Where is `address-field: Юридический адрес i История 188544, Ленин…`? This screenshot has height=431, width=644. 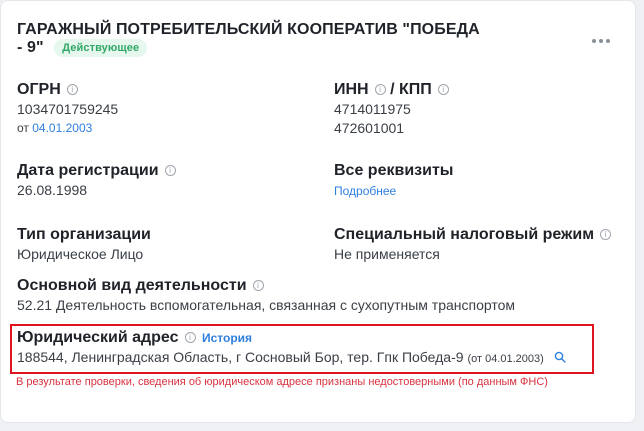 address-field: Юридический адрес i История 188544, Ленин… is located at coordinates (291, 348).